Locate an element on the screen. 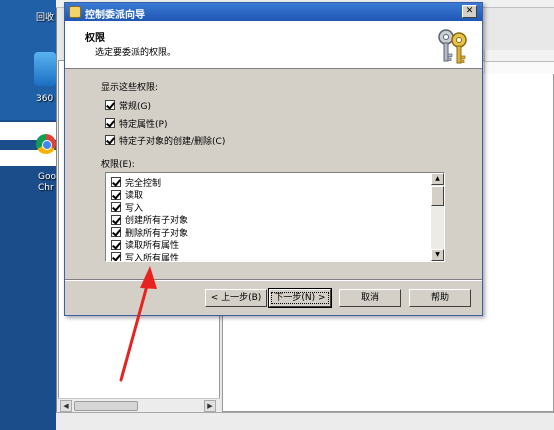  permission-label: 写入所有属性 is located at coordinates (152, 257).